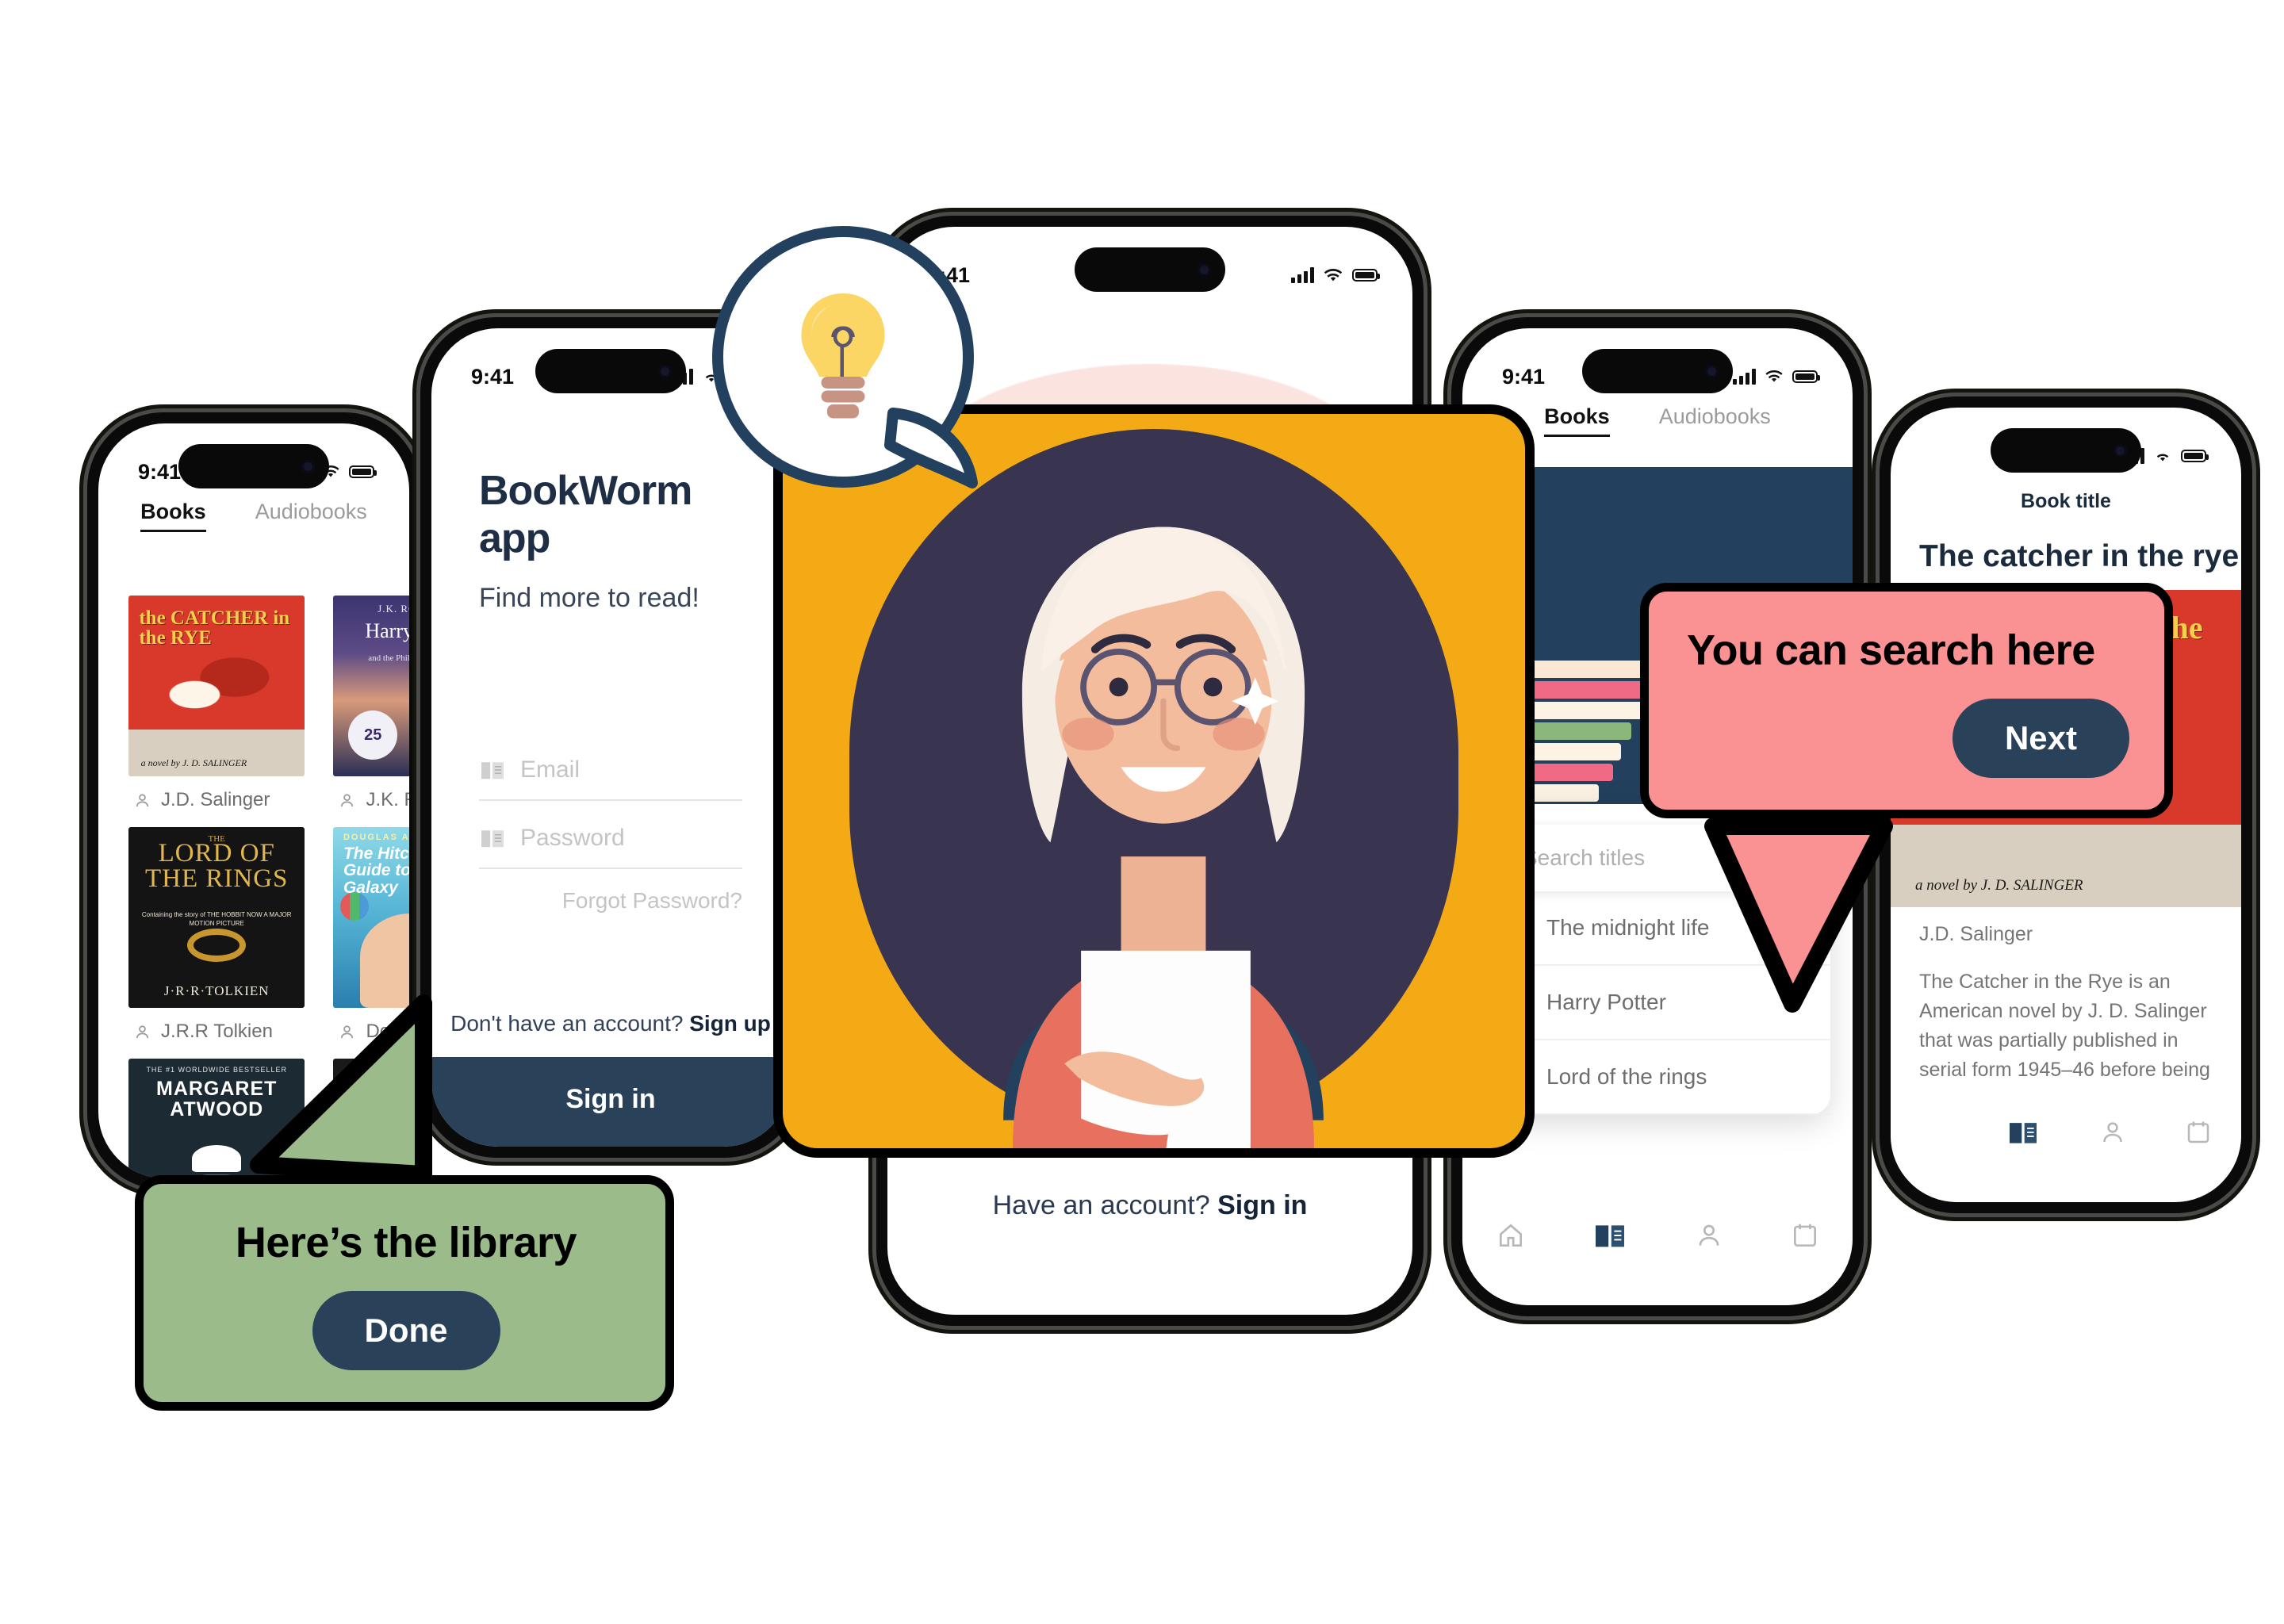  Describe the element at coordinates (1511, 1235) in the screenshot. I see `home-icon` at that location.